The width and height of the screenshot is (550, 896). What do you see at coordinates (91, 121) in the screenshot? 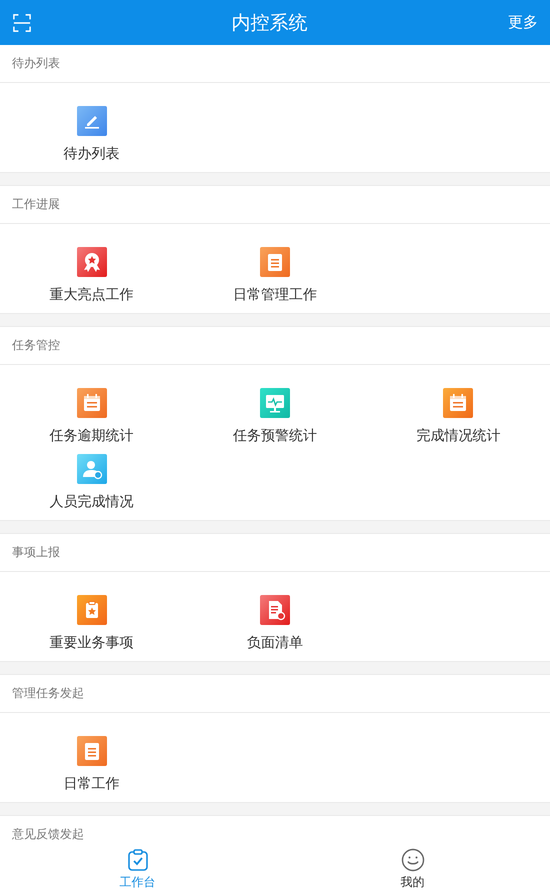
I see `pencil-icon` at bounding box center [91, 121].